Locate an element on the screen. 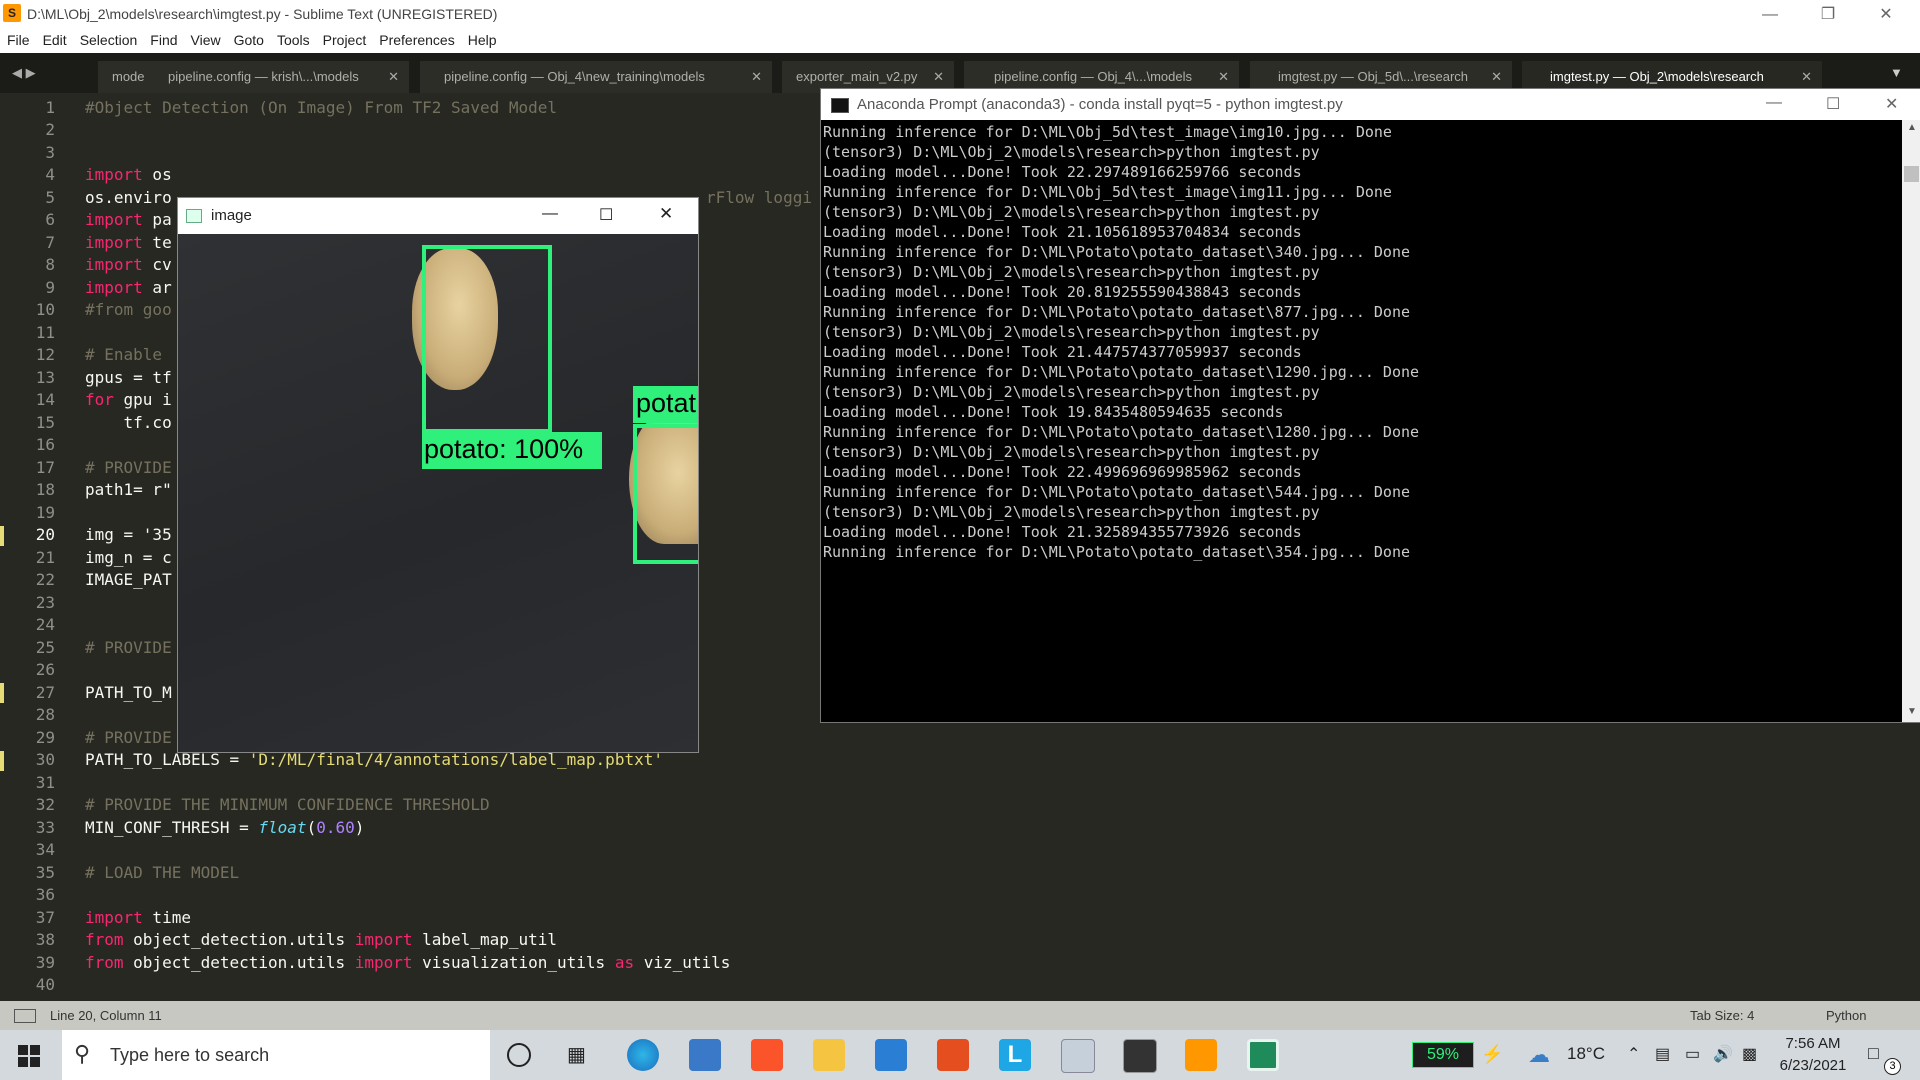 This screenshot has width=1920, height=1080. start-button is located at coordinates (29, 1056).